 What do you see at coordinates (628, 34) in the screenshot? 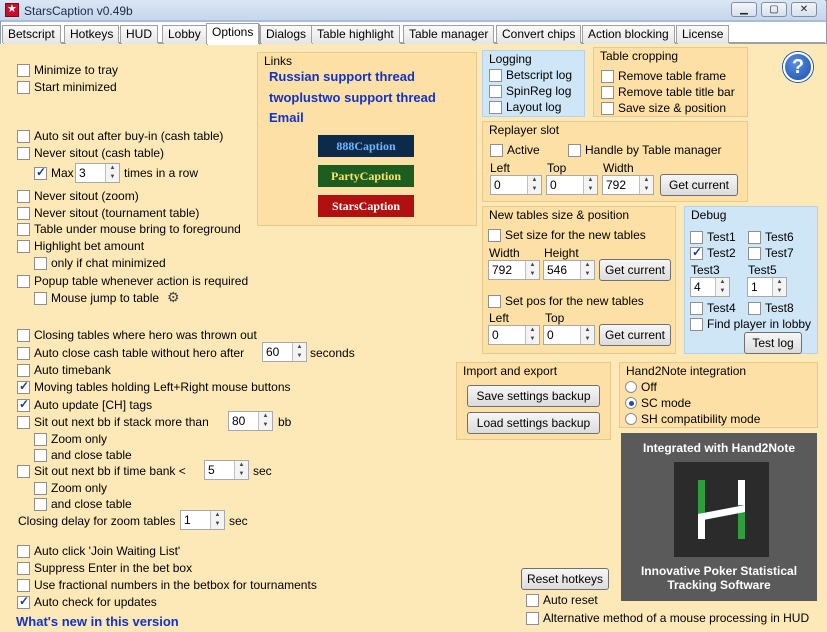
I see `tab-action-blocking: Action blocking` at bounding box center [628, 34].